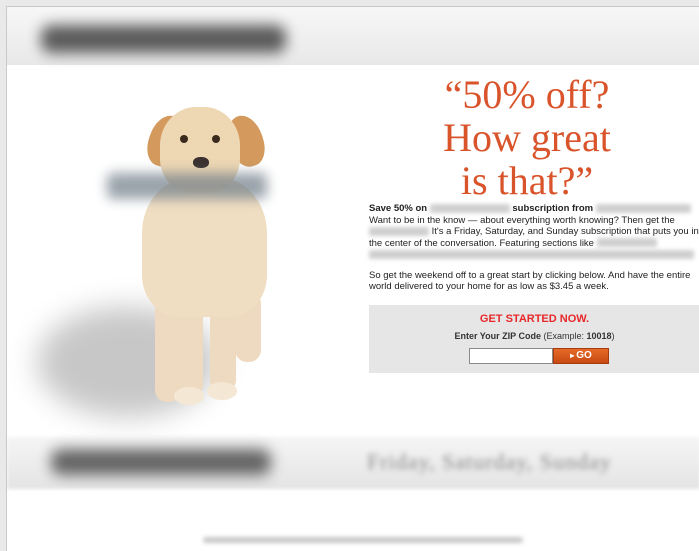 This screenshot has height=551, width=699. I want to click on newspaper-in-mouth-blurred, so click(187, 186).